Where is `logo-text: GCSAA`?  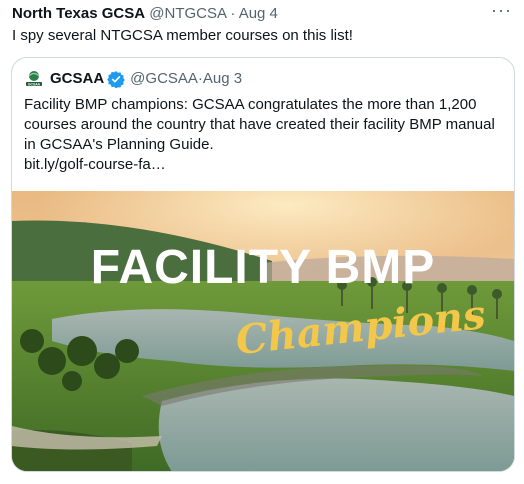
logo-text: GCSAA is located at coordinates (34, 84).